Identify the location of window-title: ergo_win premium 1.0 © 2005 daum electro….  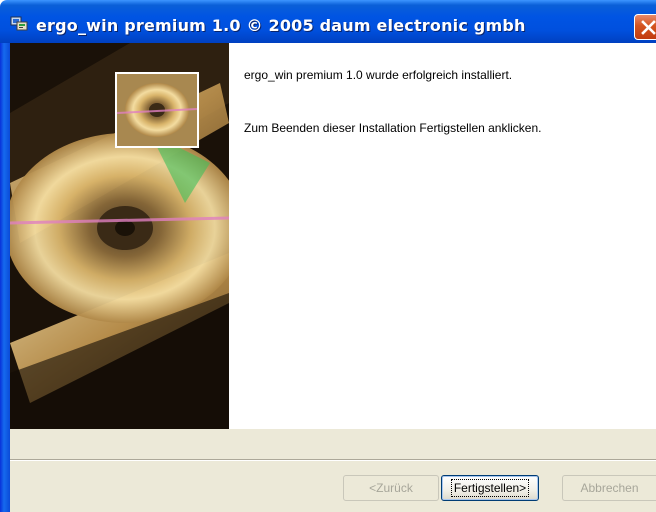
(281, 25).